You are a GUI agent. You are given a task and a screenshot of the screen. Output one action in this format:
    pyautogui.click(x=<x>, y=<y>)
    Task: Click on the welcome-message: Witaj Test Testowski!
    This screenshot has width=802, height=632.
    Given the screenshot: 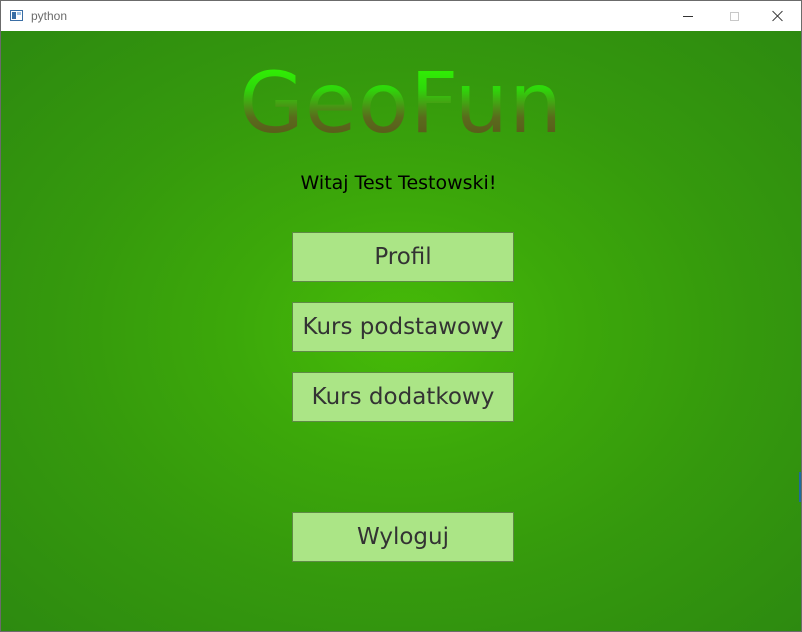 What is the action you would take?
    pyautogui.click(x=398, y=183)
    